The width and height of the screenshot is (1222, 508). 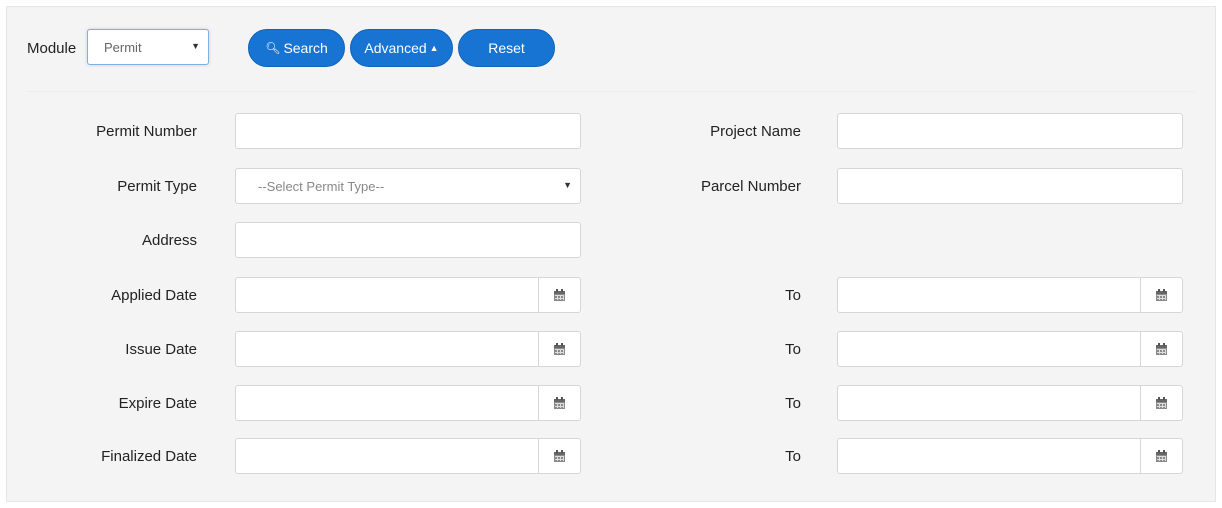 I want to click on issue-date-label: Issue Date, so click(x=161, y=349).